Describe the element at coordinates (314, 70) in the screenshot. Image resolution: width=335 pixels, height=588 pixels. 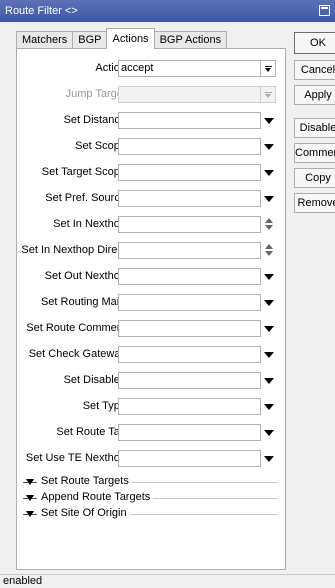
I see `cancel-button: Cancel` at that location.